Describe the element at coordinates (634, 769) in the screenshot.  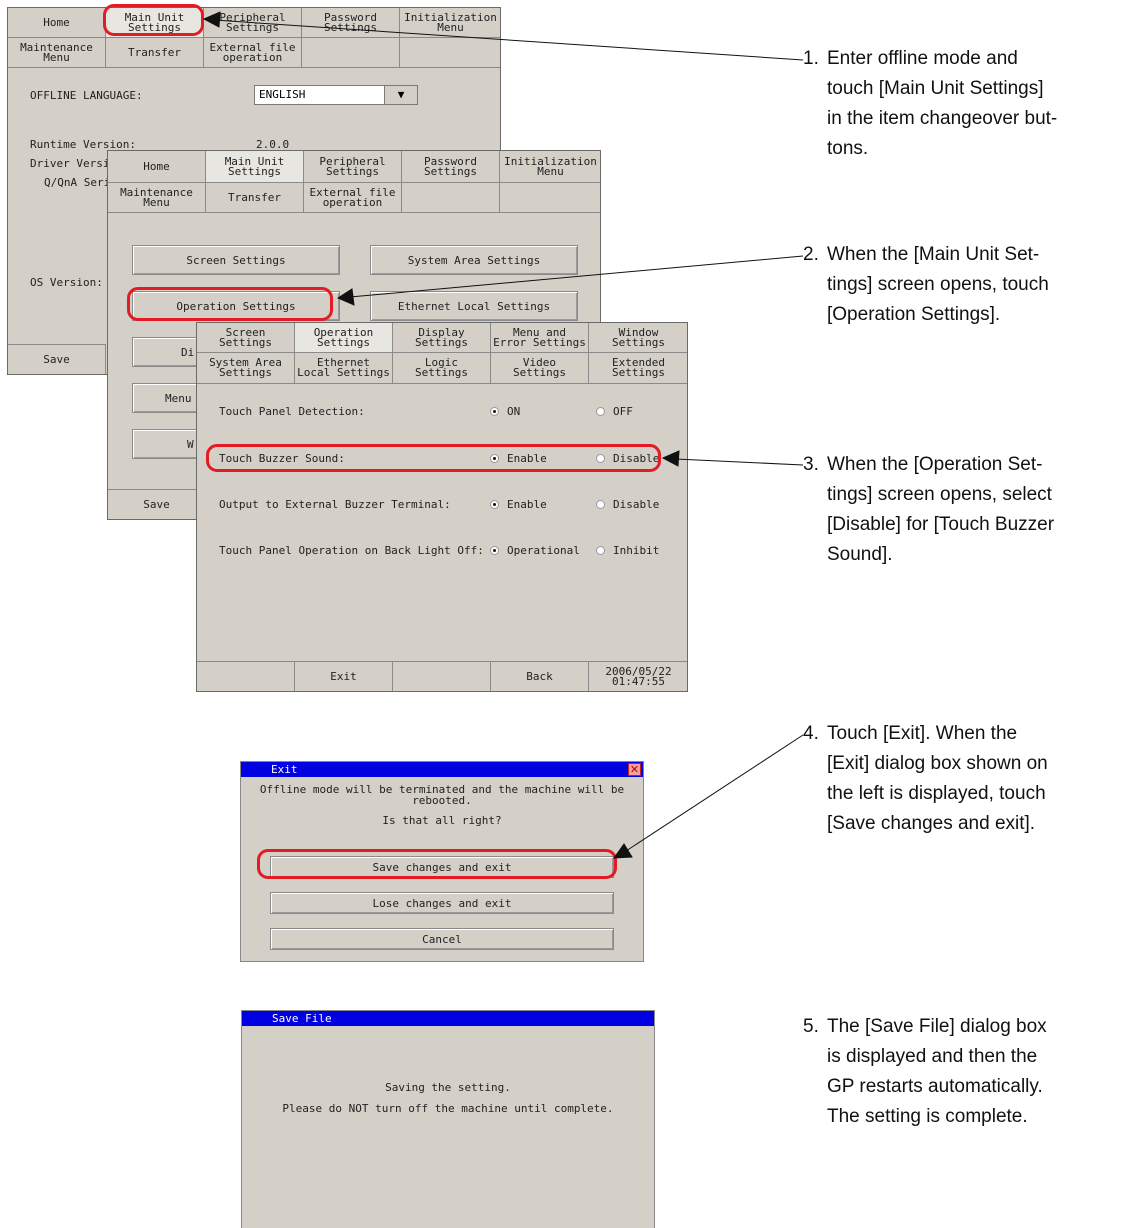
I see `close-icon: ✕` at that location.